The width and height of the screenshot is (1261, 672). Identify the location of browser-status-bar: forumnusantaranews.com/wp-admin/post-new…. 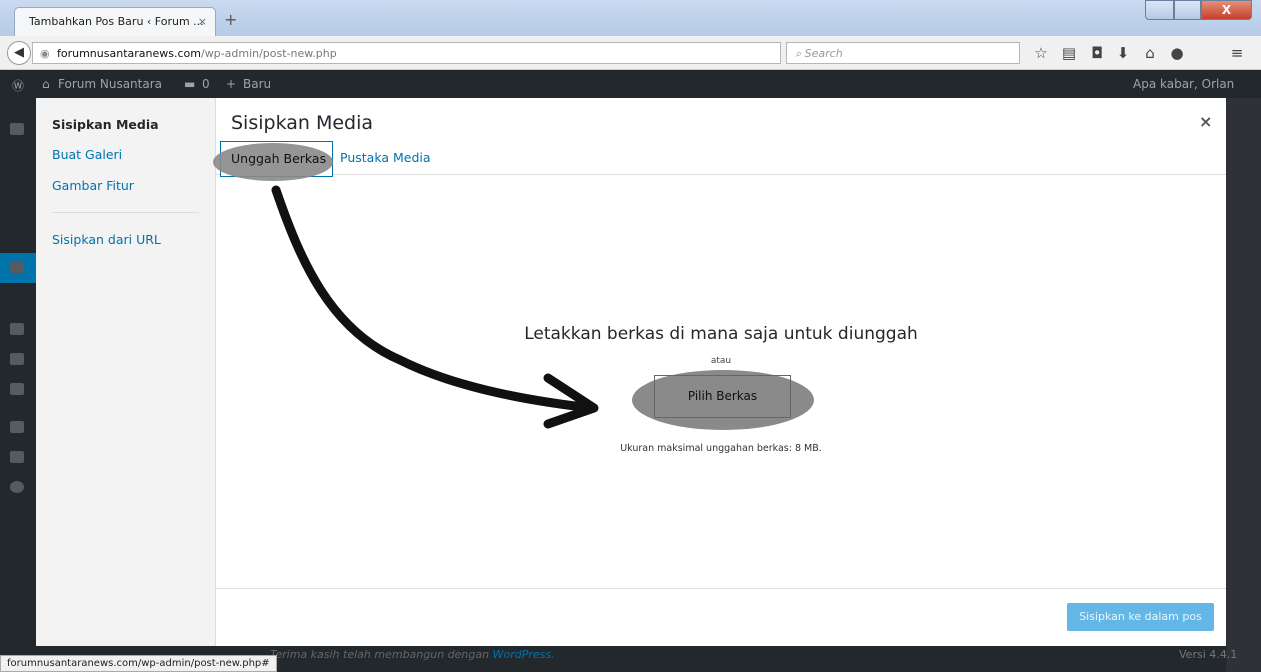
(138, 663).